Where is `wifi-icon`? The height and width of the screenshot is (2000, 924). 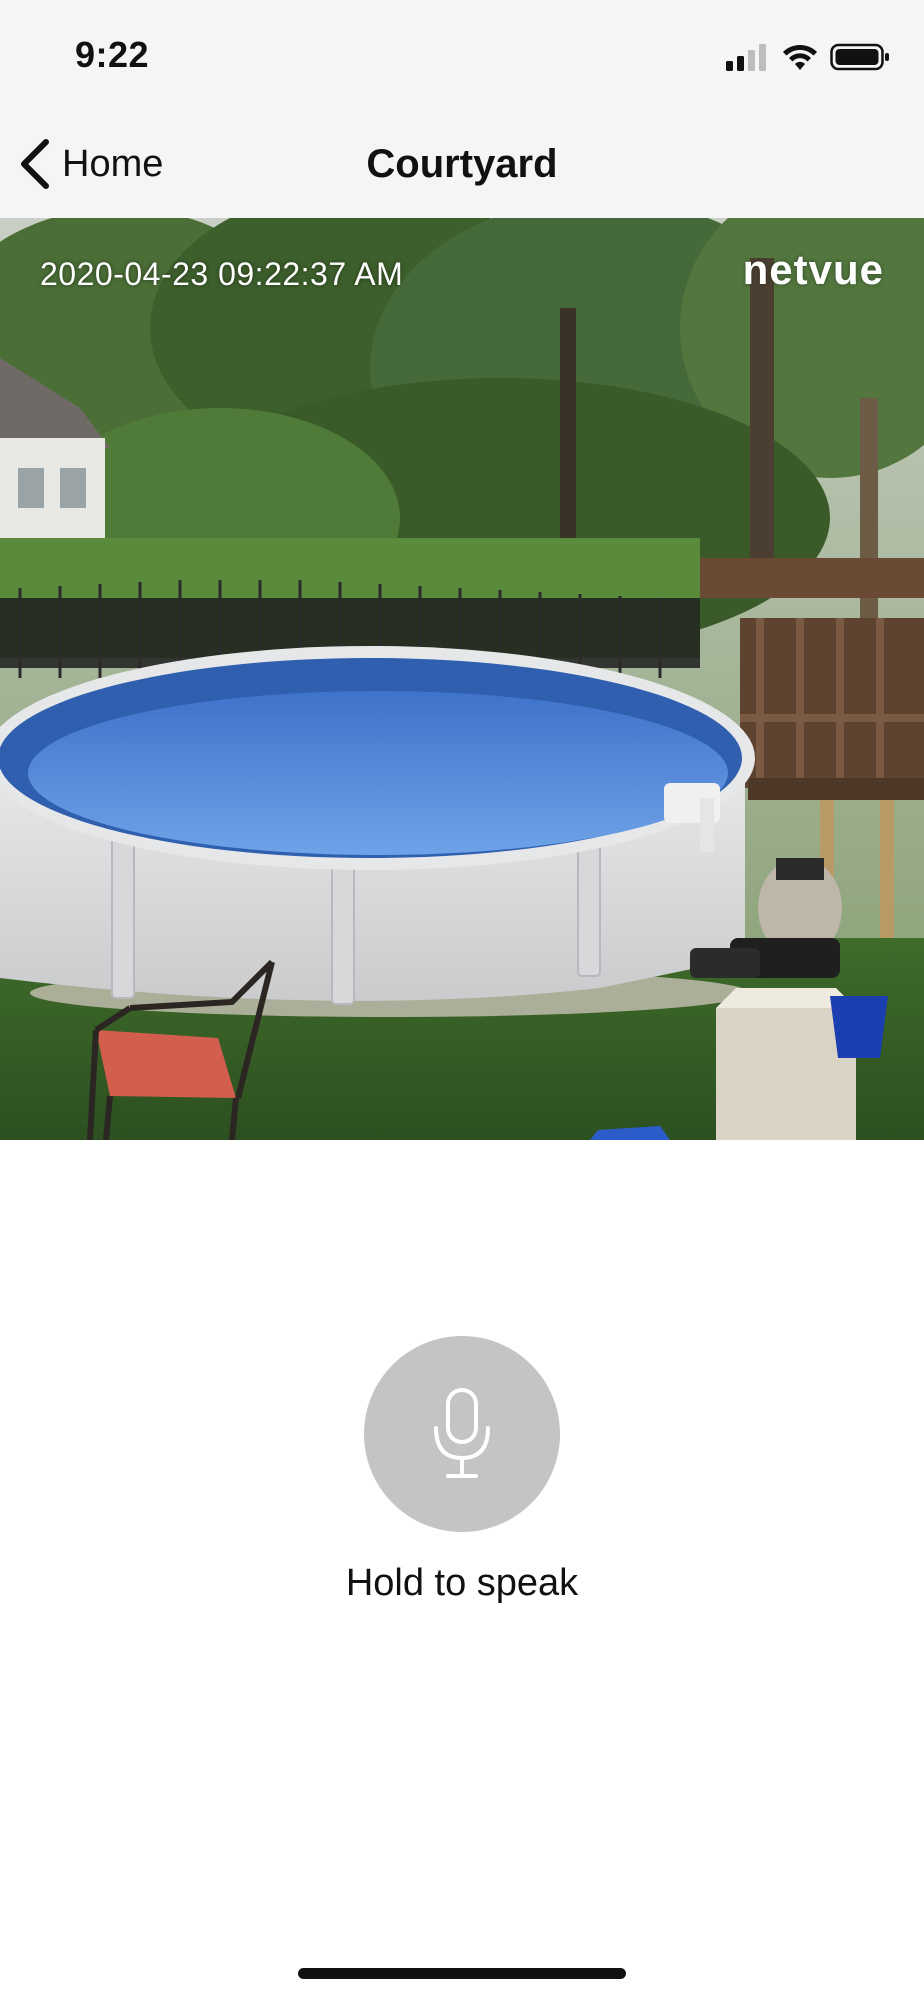 wifi-icon is located at coordinates (800, 57).